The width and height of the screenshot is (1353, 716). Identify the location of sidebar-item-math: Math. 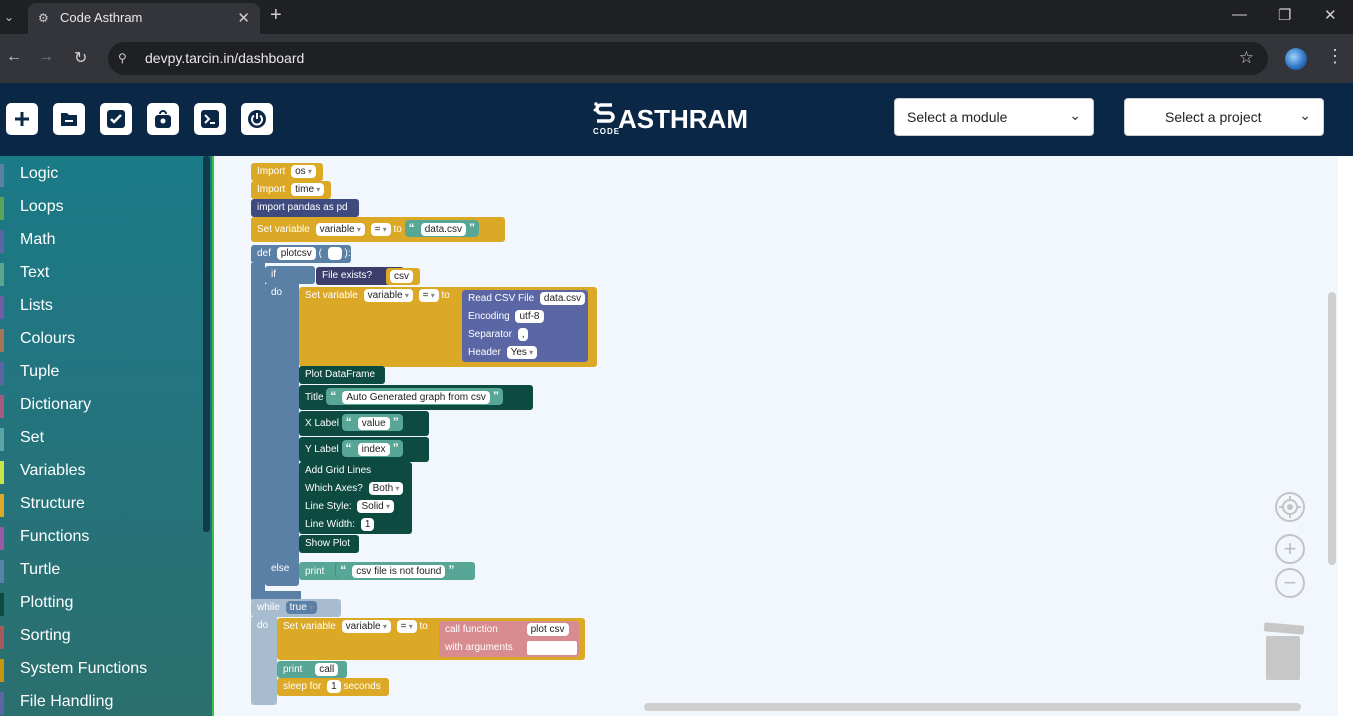
(100, 241).